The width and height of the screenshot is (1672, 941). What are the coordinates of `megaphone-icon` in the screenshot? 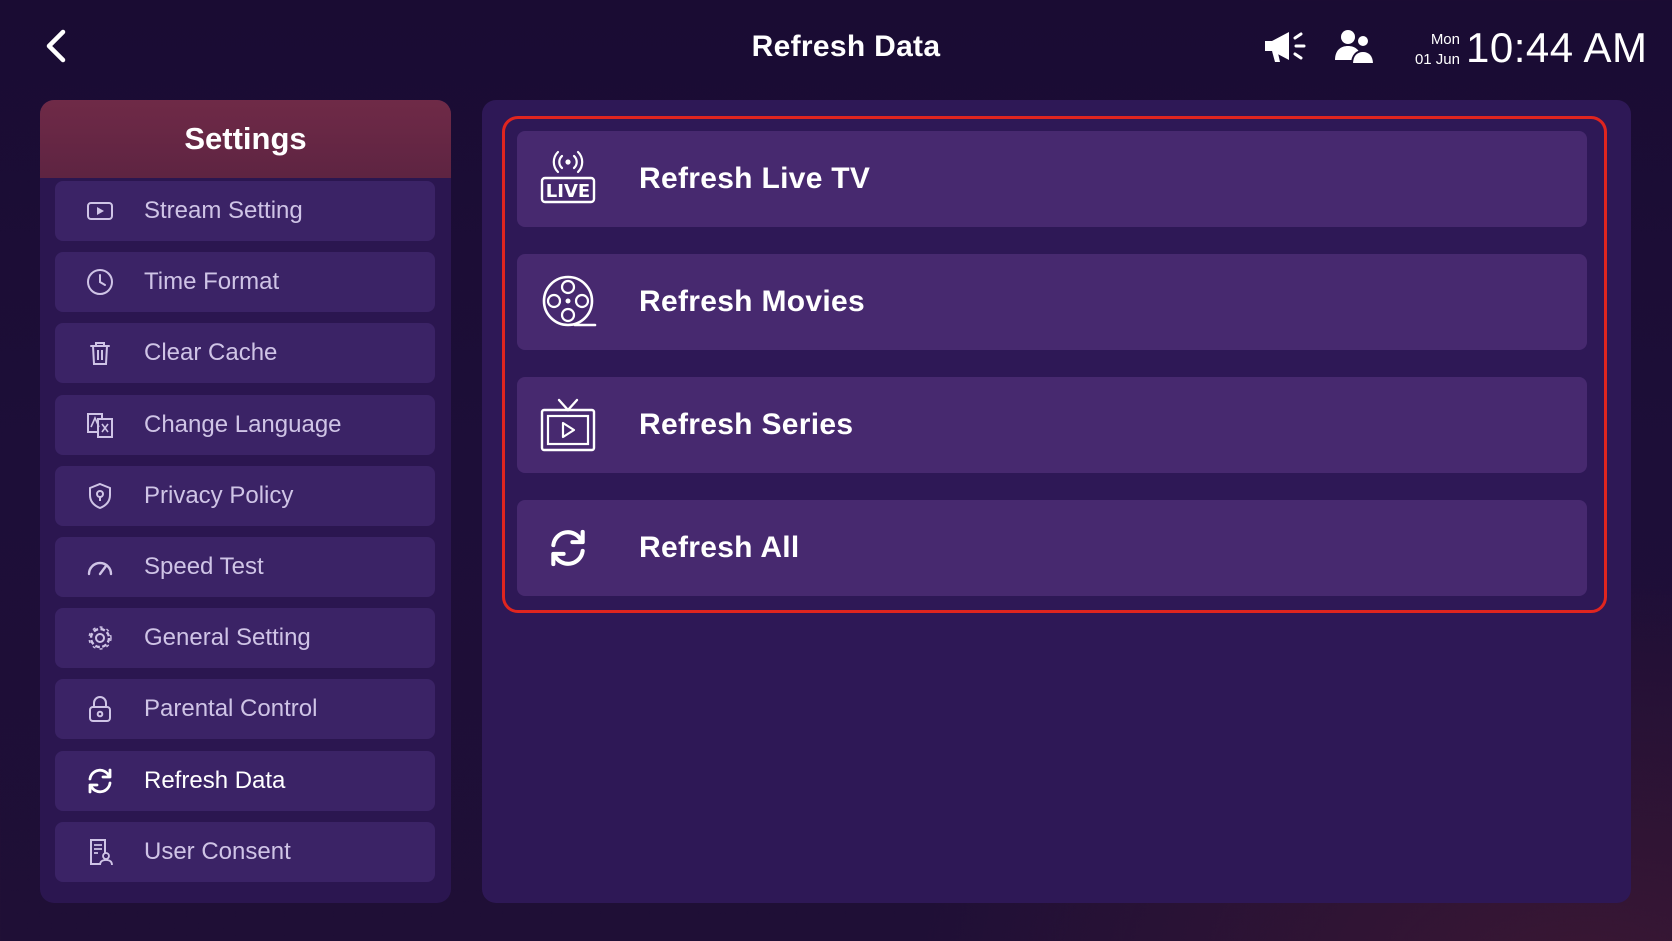 It's located at (1284, 48).